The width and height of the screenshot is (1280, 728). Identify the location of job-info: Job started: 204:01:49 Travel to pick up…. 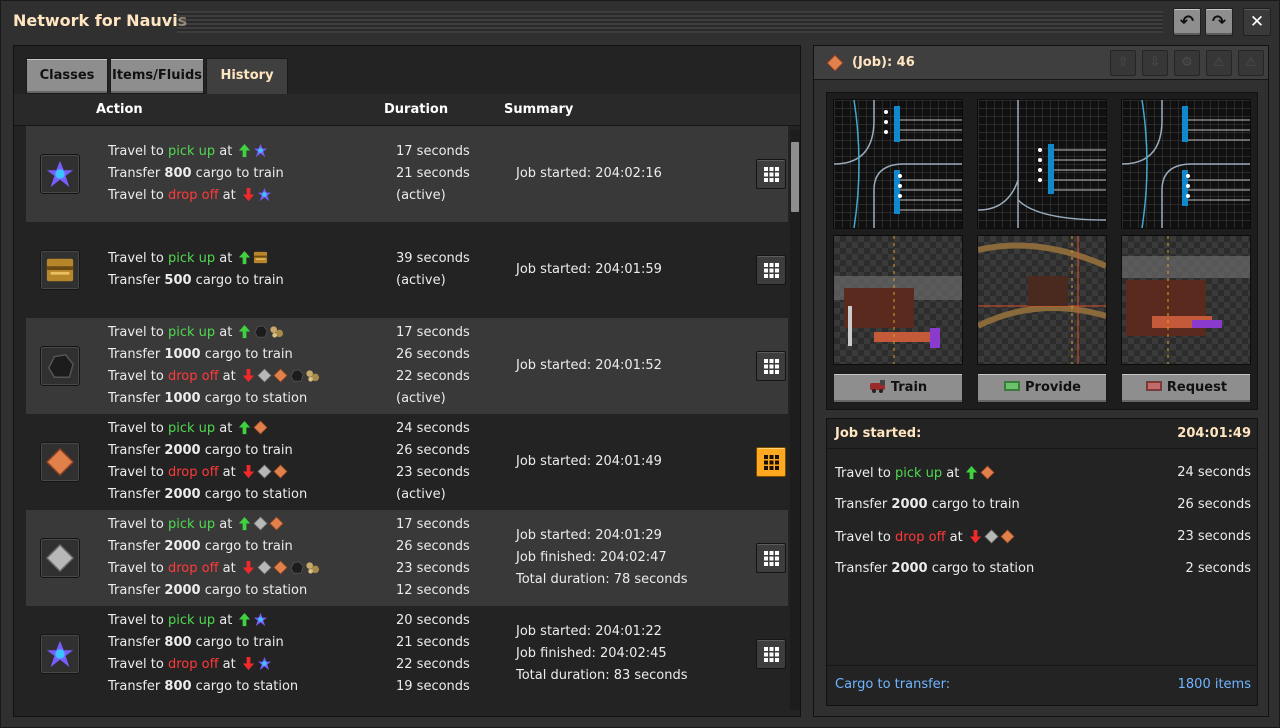
(1042, 562).